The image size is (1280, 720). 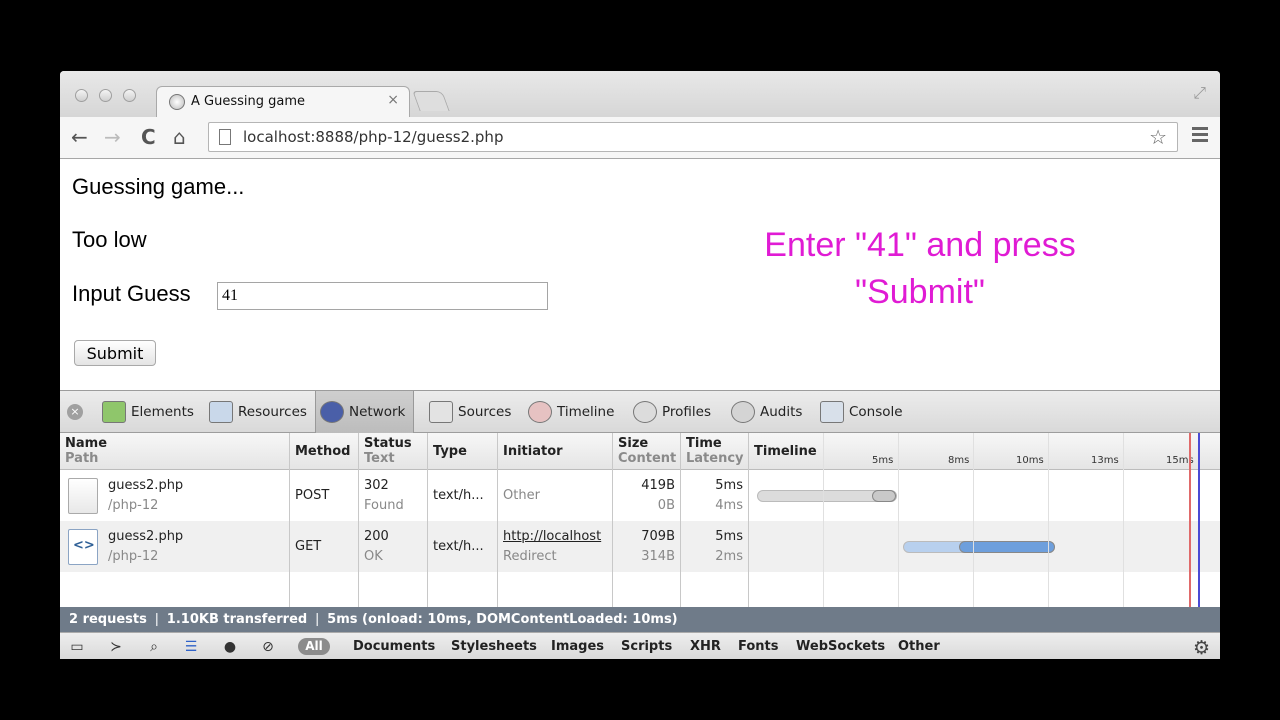 What do you see at coordinates (382, 296) in the screenshot?
I see `guess-input` at bounding box center [382, 296].